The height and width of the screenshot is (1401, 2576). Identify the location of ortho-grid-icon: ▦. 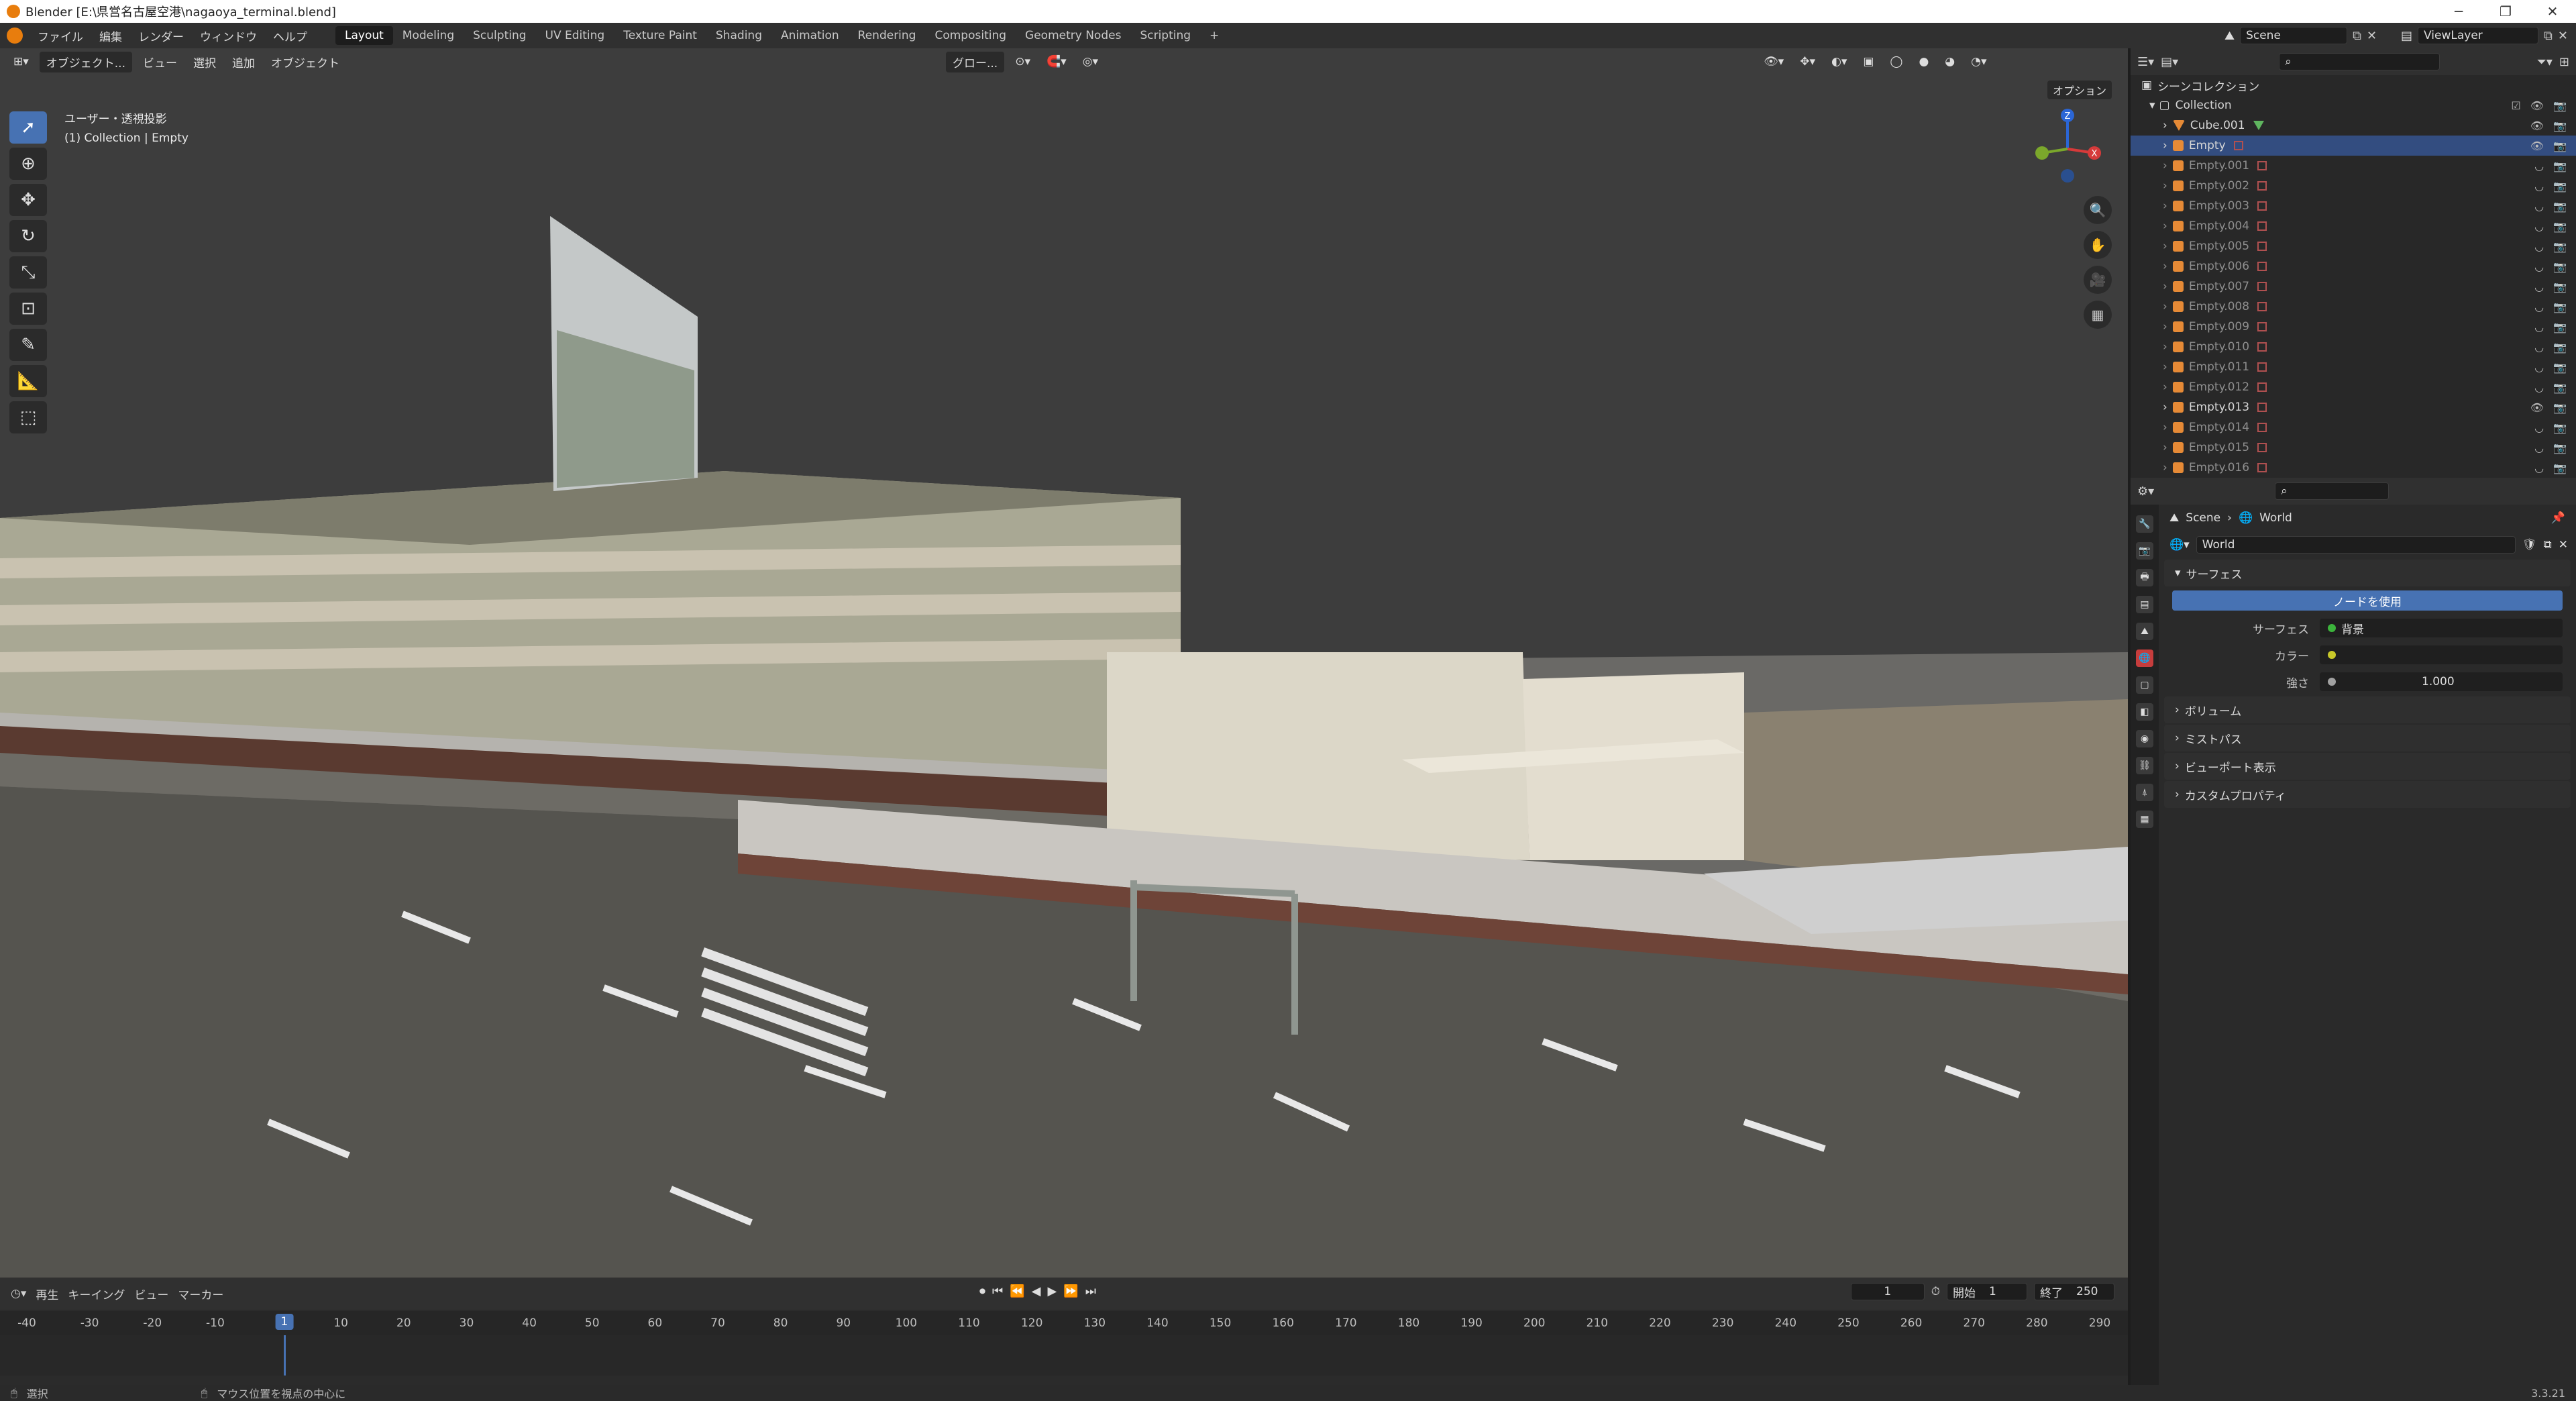
(2098, 315).